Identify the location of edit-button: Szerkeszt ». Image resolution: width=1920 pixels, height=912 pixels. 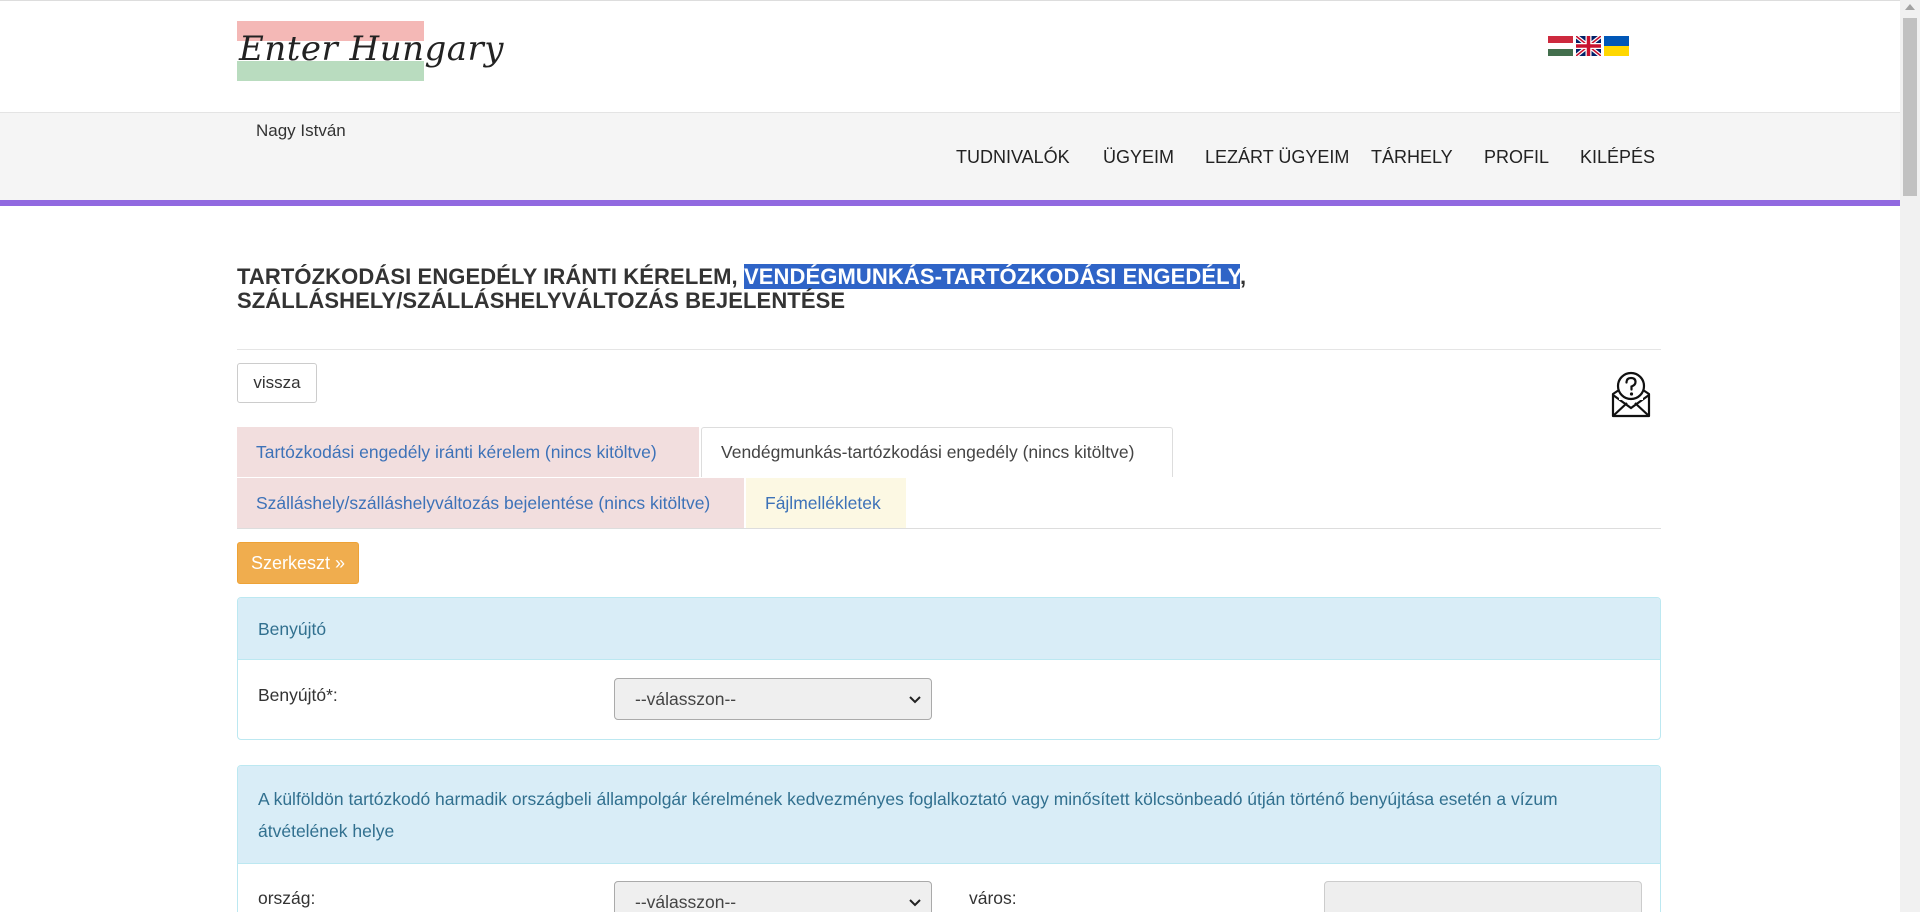
(298, 563).